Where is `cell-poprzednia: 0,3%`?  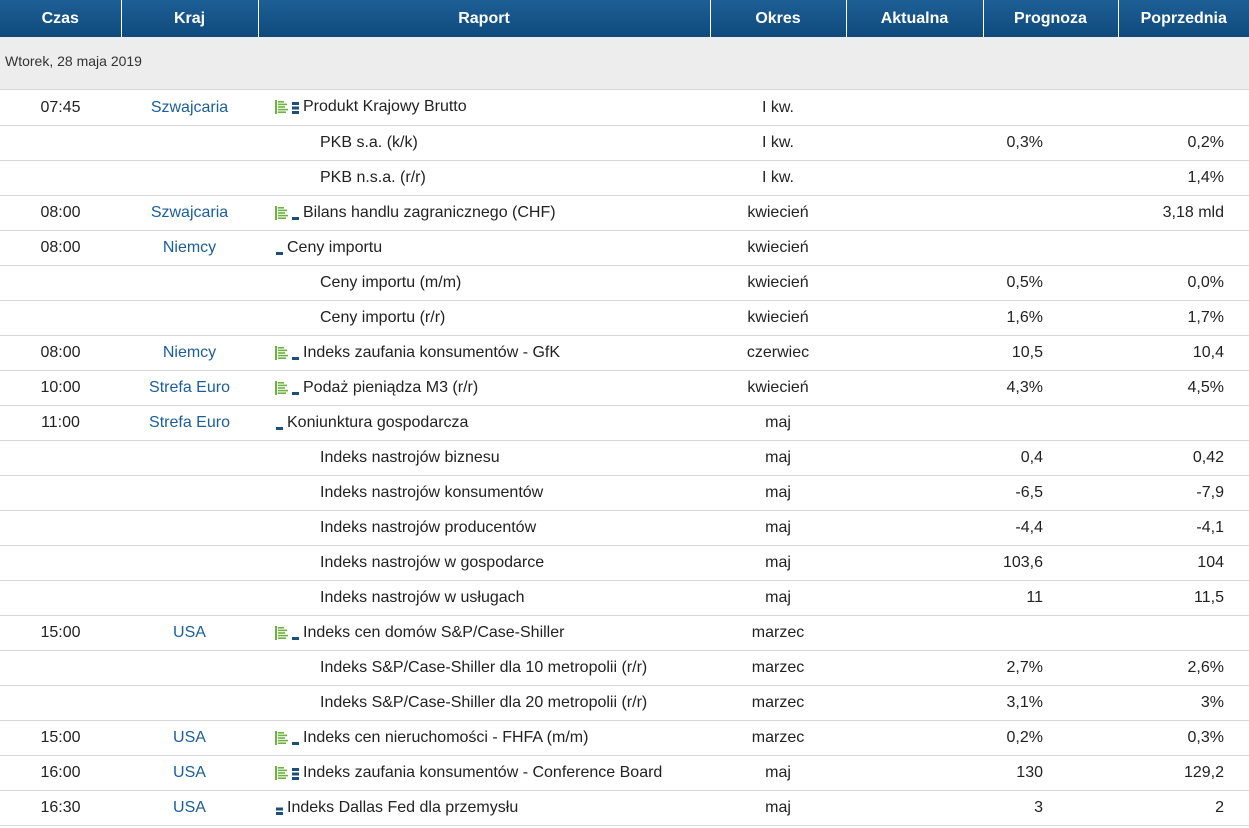
cell-poprzednia: 0,3% is located at coordinates (1183, 738).